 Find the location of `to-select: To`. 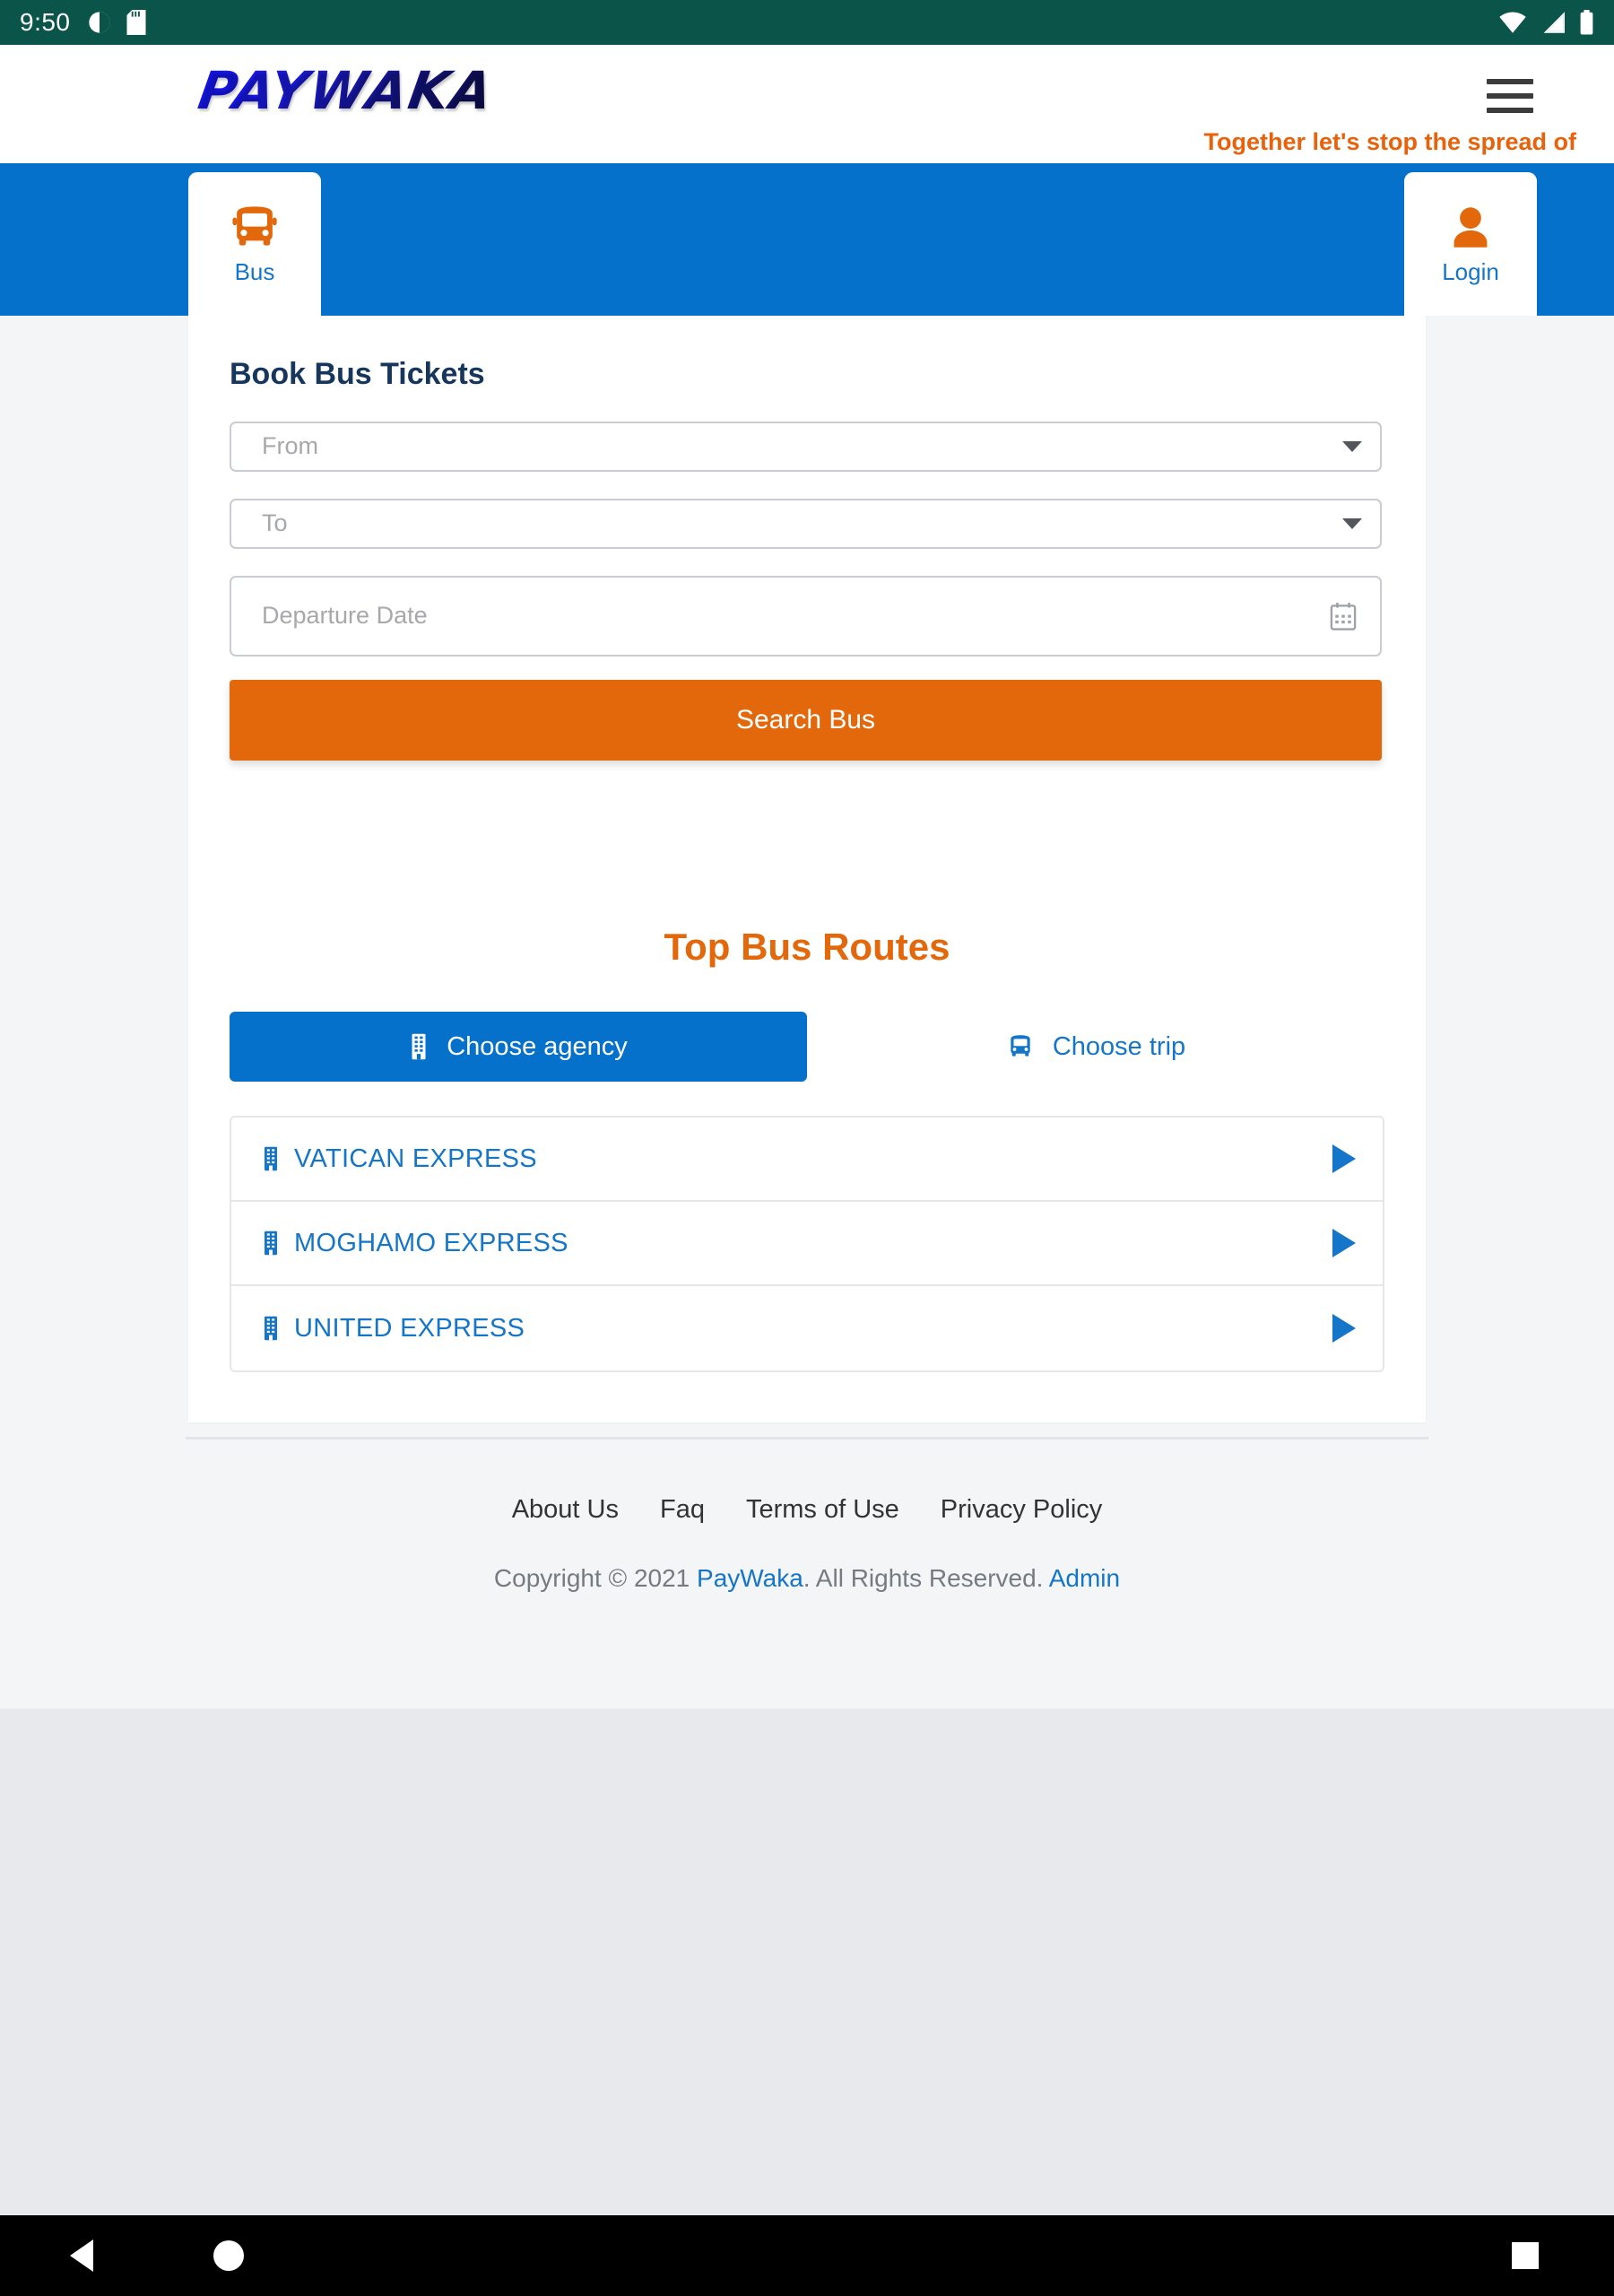

to-select: To is located at coordinates (806, 523).